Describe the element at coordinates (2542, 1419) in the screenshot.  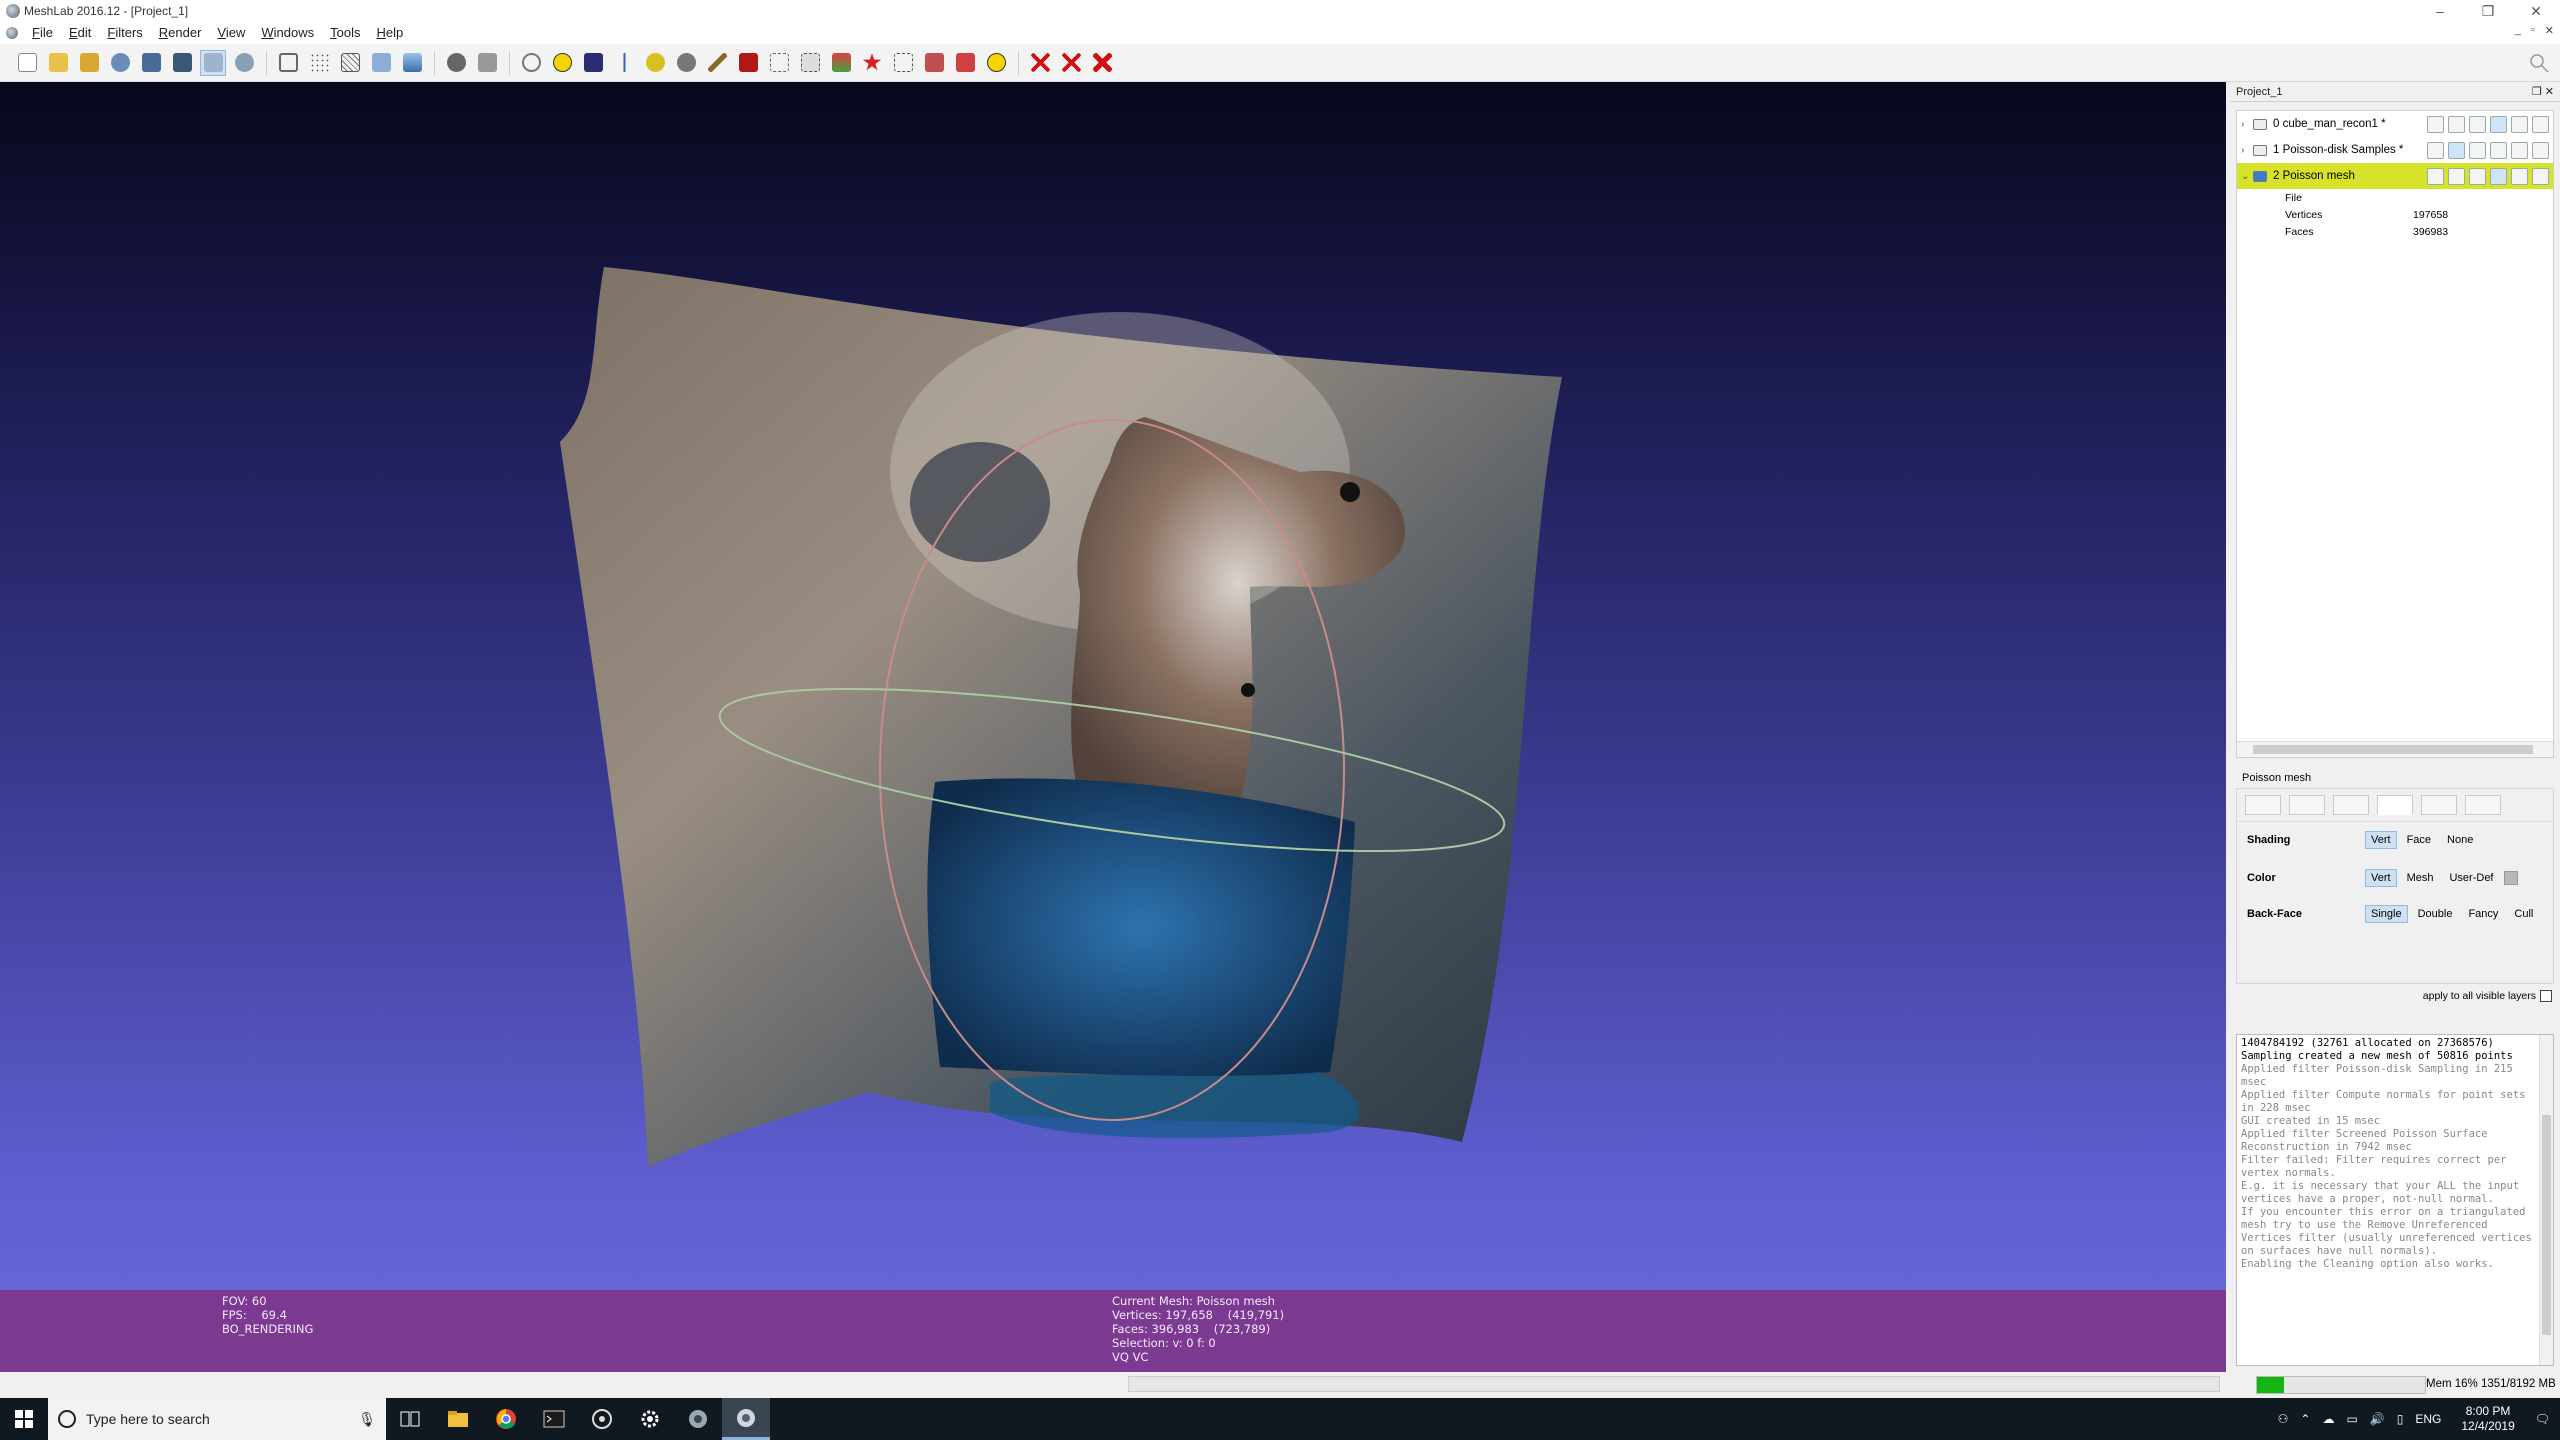
I see `action-center-icon: 🗨` at that location.